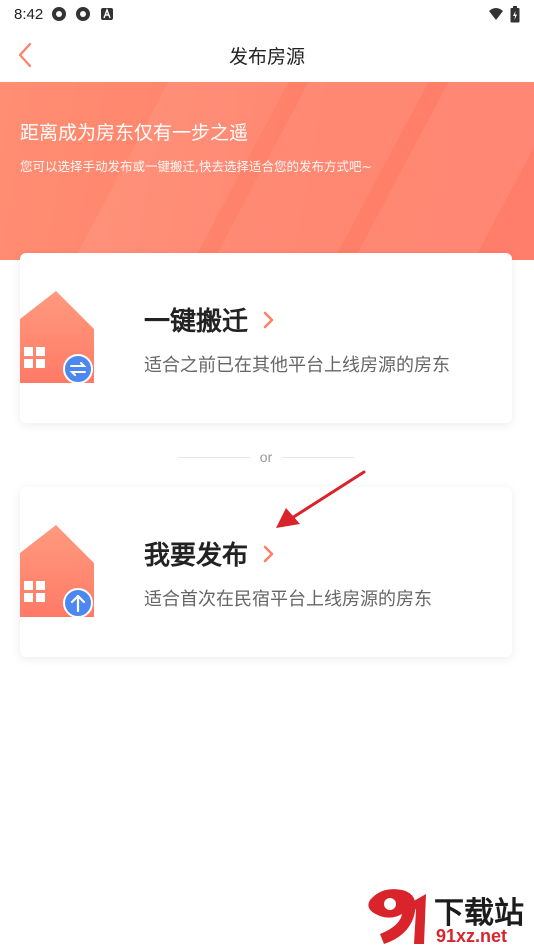  I want to click on chevron-left-icon, so click(25, 55).